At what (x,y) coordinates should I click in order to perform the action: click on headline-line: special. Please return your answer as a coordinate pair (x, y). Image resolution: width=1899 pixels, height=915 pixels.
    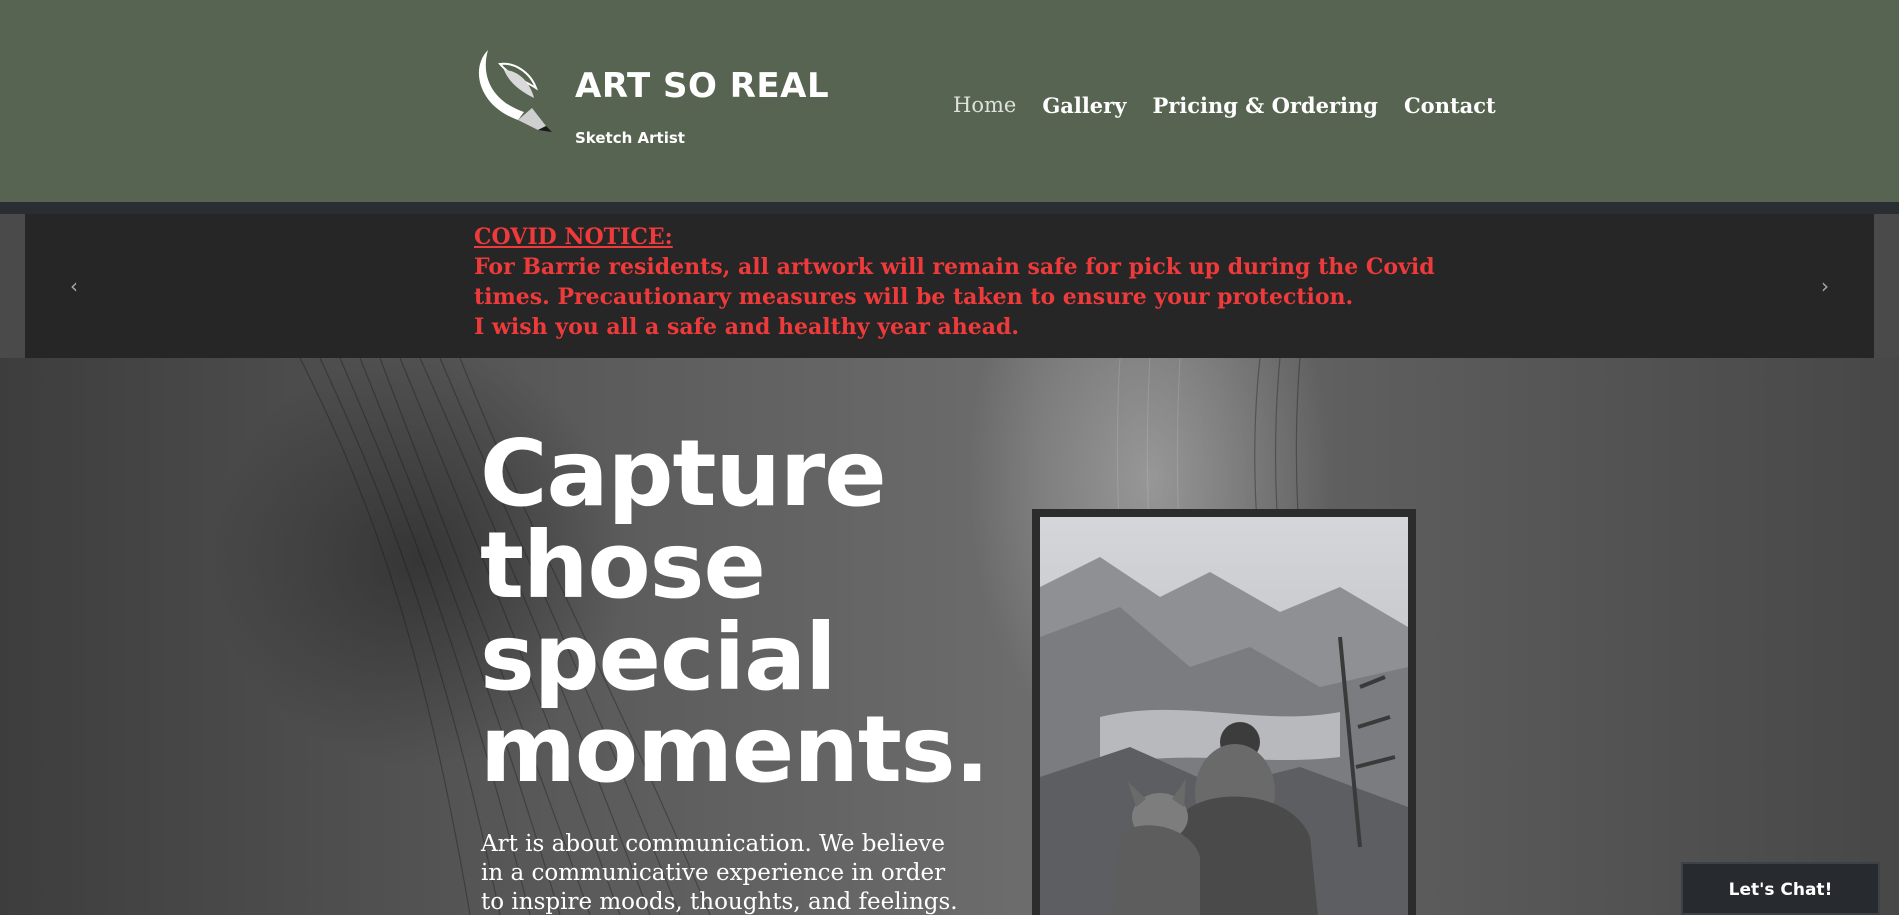
    Looking at the image, I should click on (658, 657).